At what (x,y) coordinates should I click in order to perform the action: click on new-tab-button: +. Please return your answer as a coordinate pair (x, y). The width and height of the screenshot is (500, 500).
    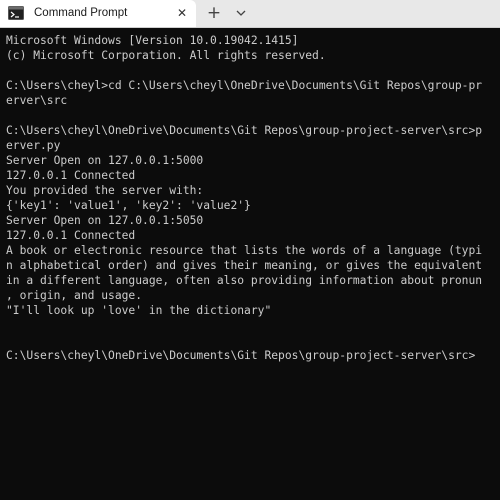
    Looking at the image, I should click on (214, 13).